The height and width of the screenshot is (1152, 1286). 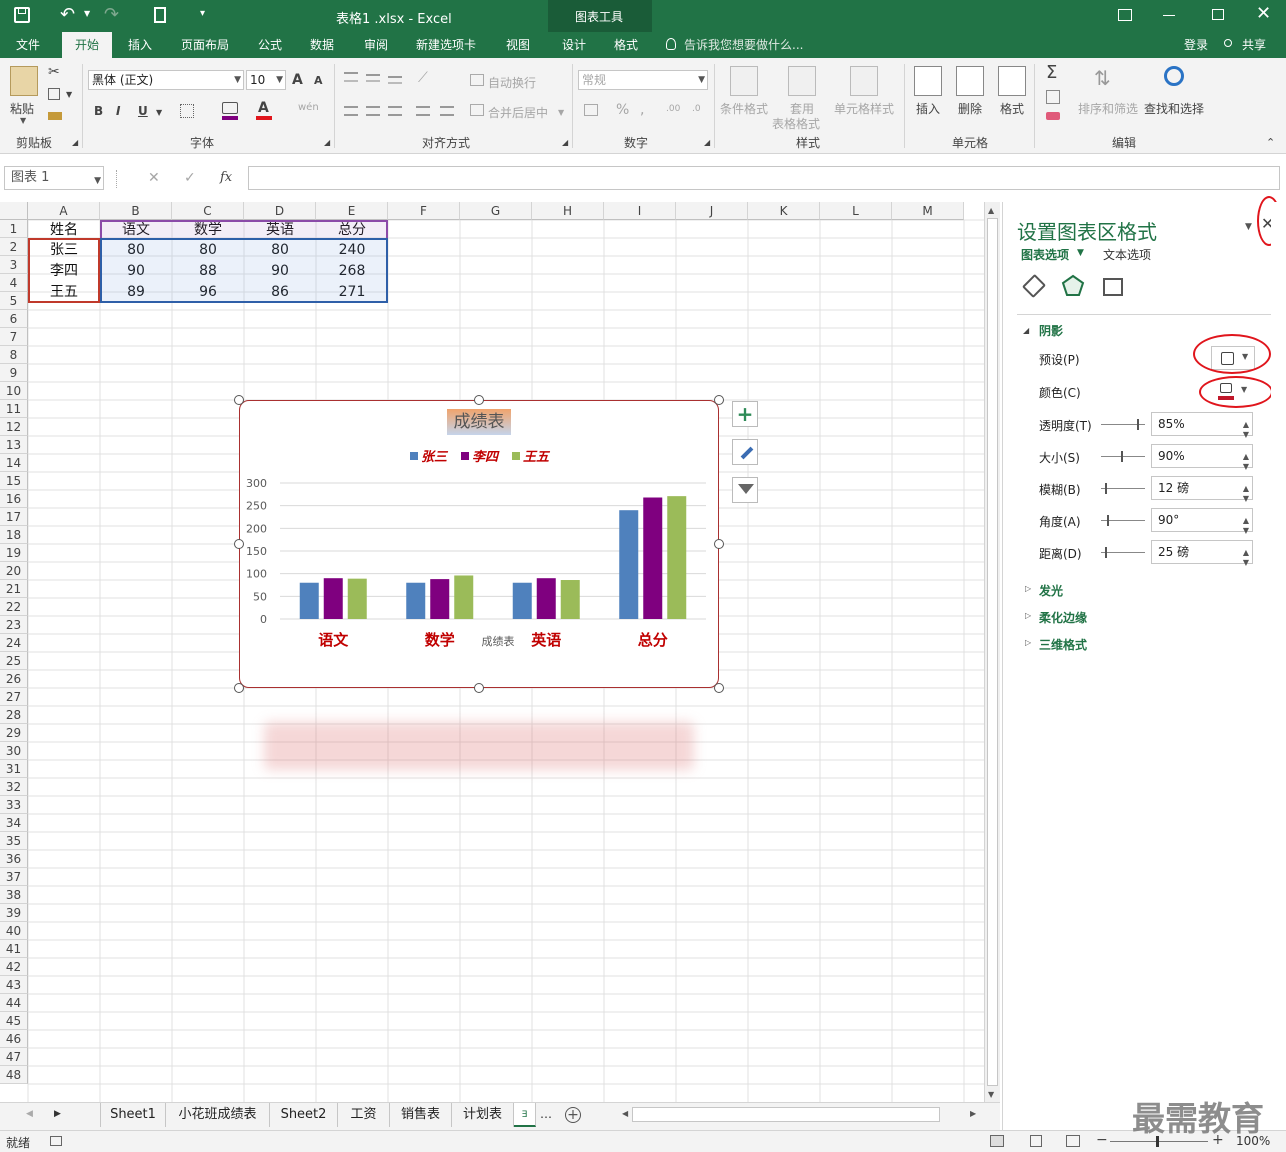 I want to click on row-header-20: 20, so click(x=14, y=571).